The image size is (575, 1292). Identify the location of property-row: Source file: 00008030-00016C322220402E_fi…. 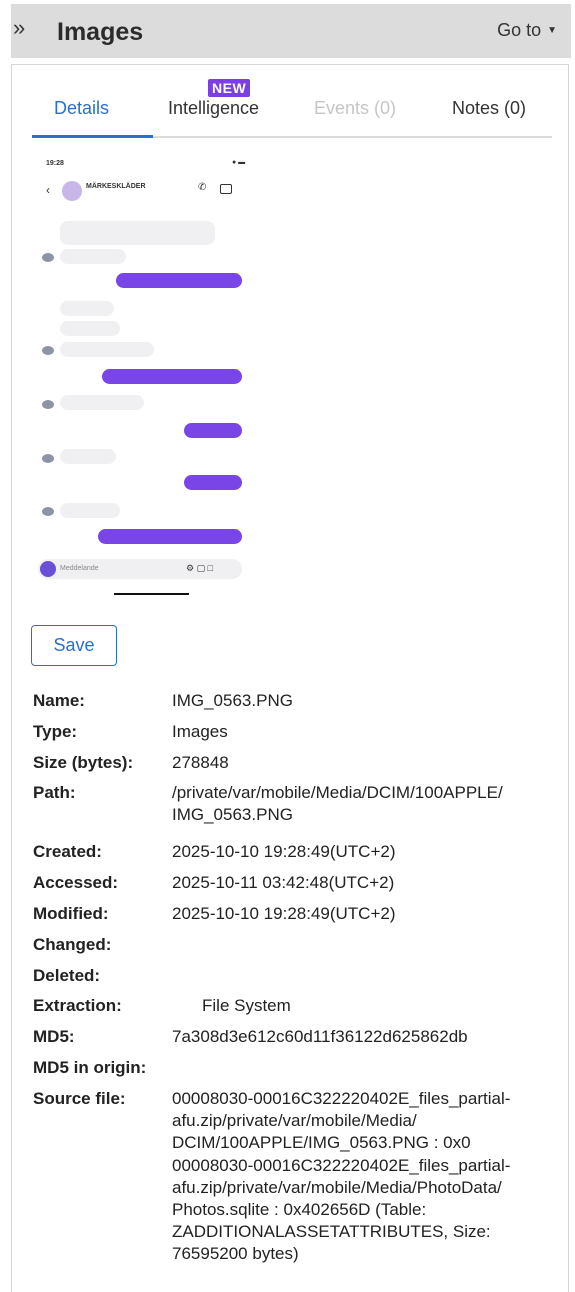
(298, 1121).